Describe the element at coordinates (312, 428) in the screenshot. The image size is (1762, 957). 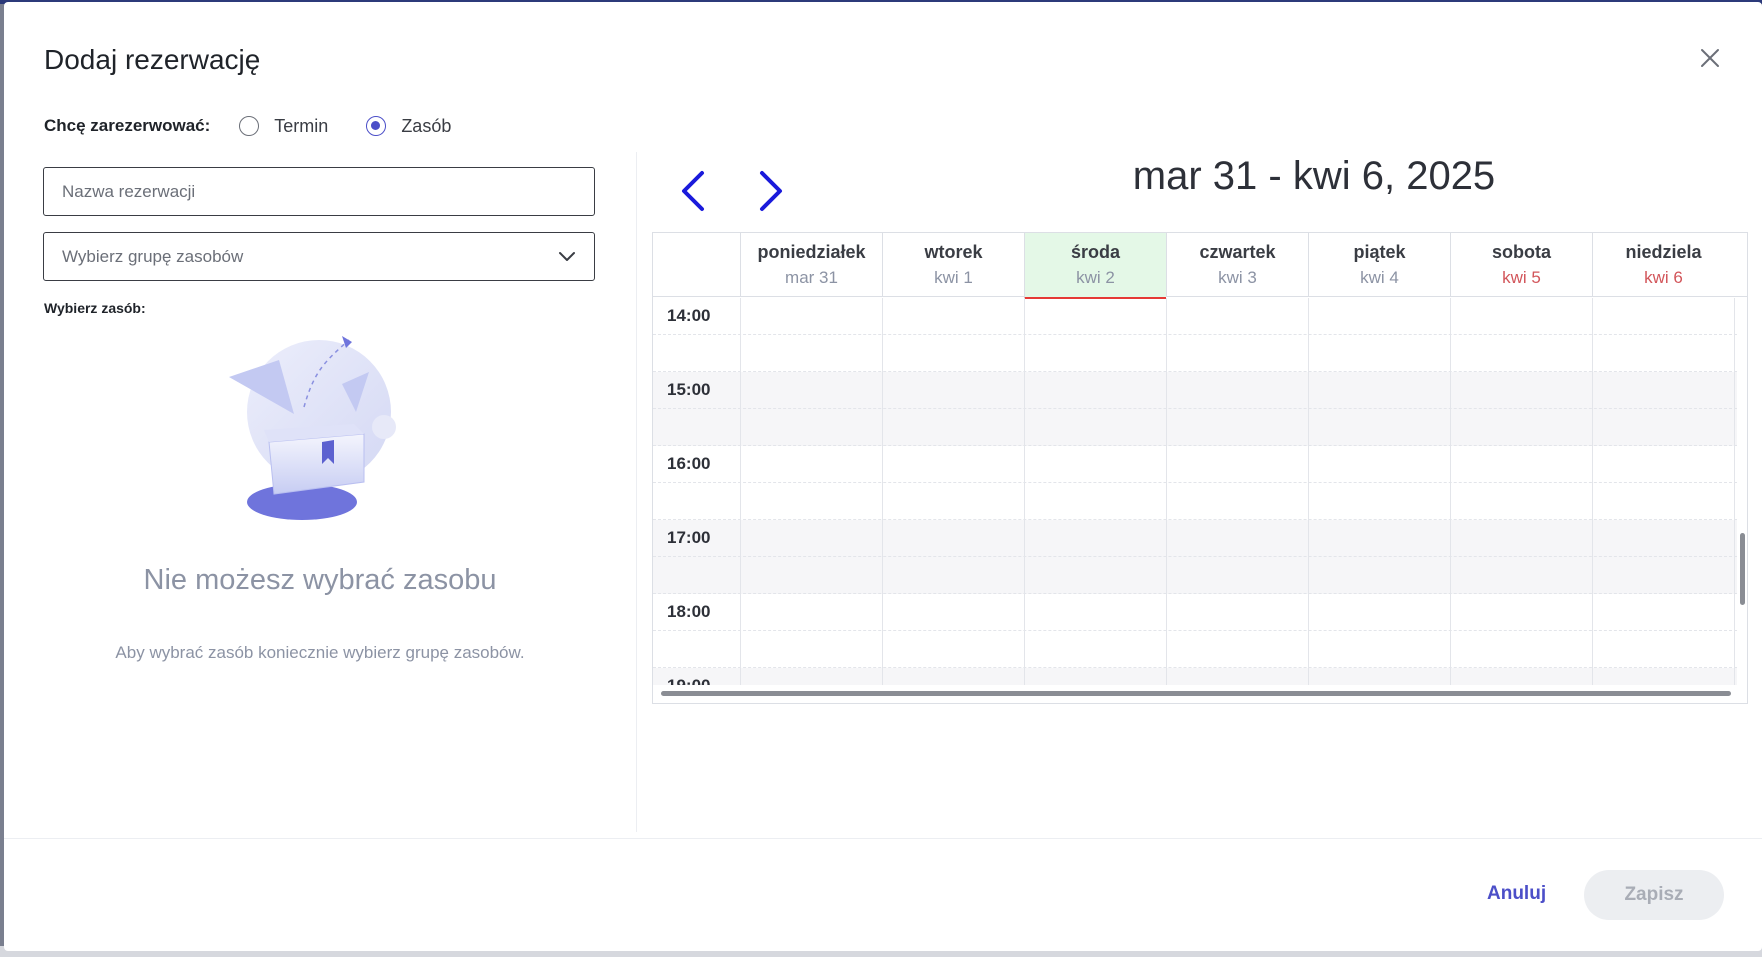
I see `empty-box-illustration` at that location.